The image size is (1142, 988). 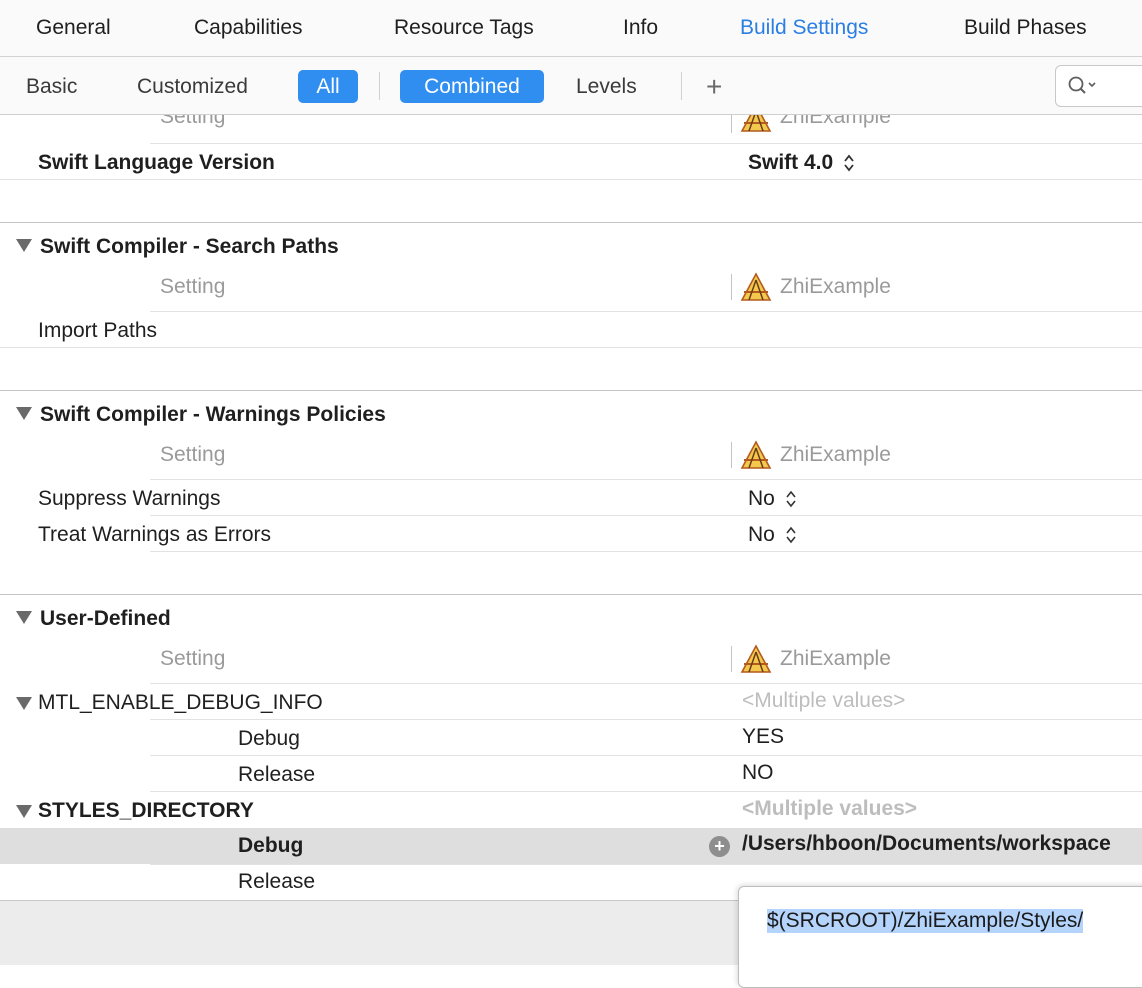 What do you see at coordinates (189, 247) in the screenshot?
I see `section-title: Swift Compiler - Search Paths` at bounding box center [189, 247].